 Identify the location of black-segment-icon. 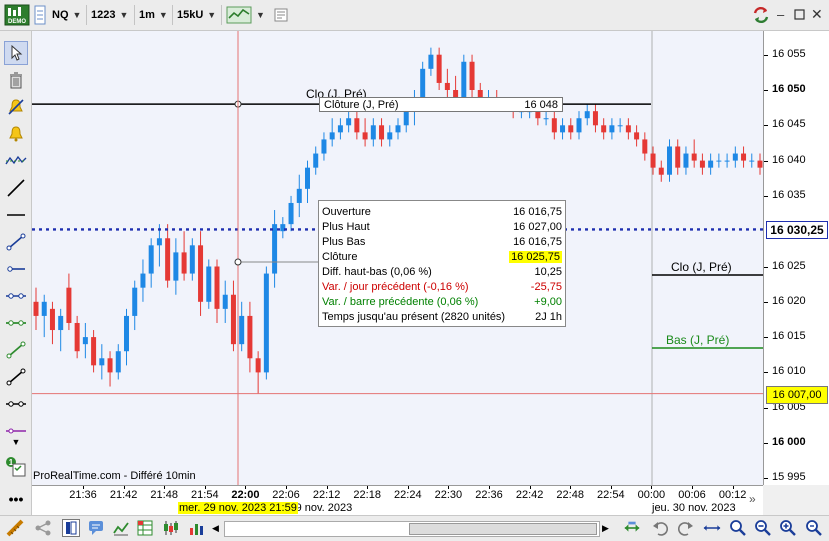
(16, 377).